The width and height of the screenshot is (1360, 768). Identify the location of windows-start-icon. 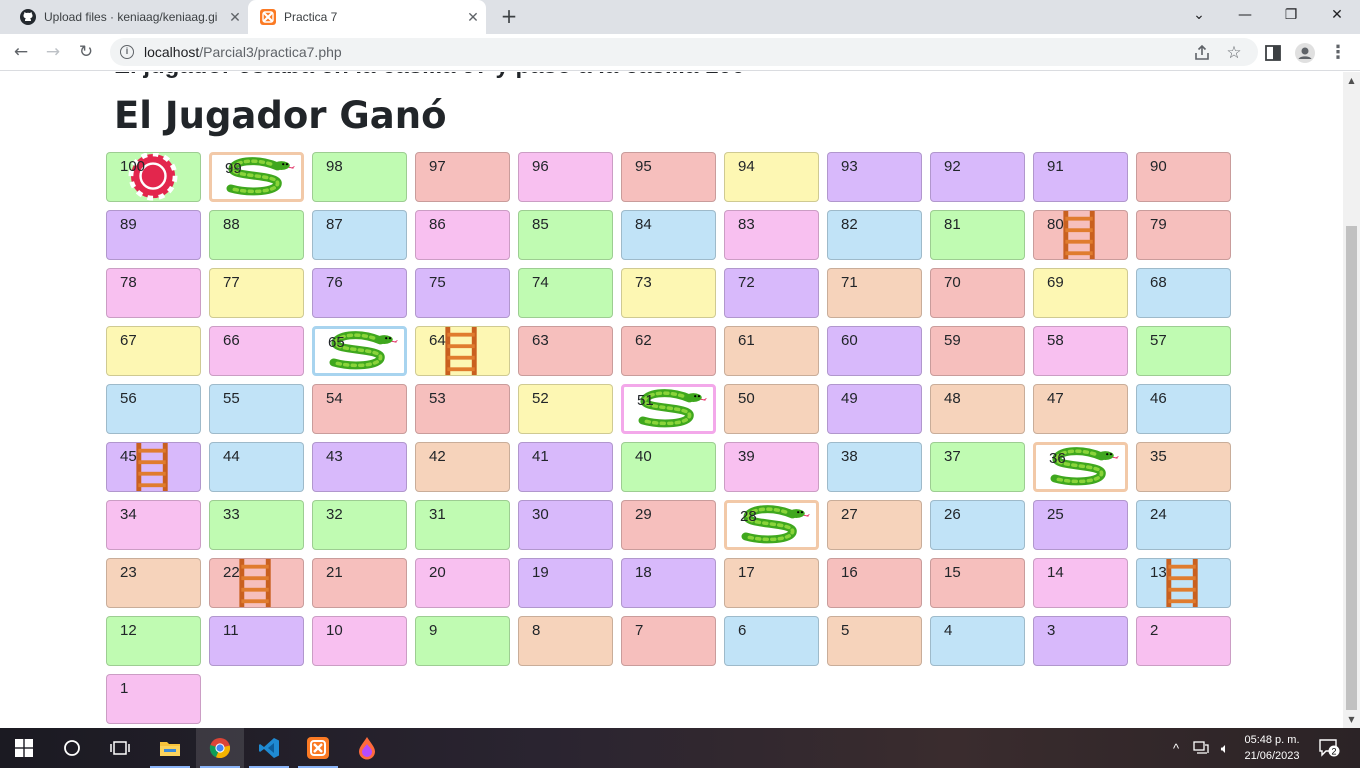
(24, 748).